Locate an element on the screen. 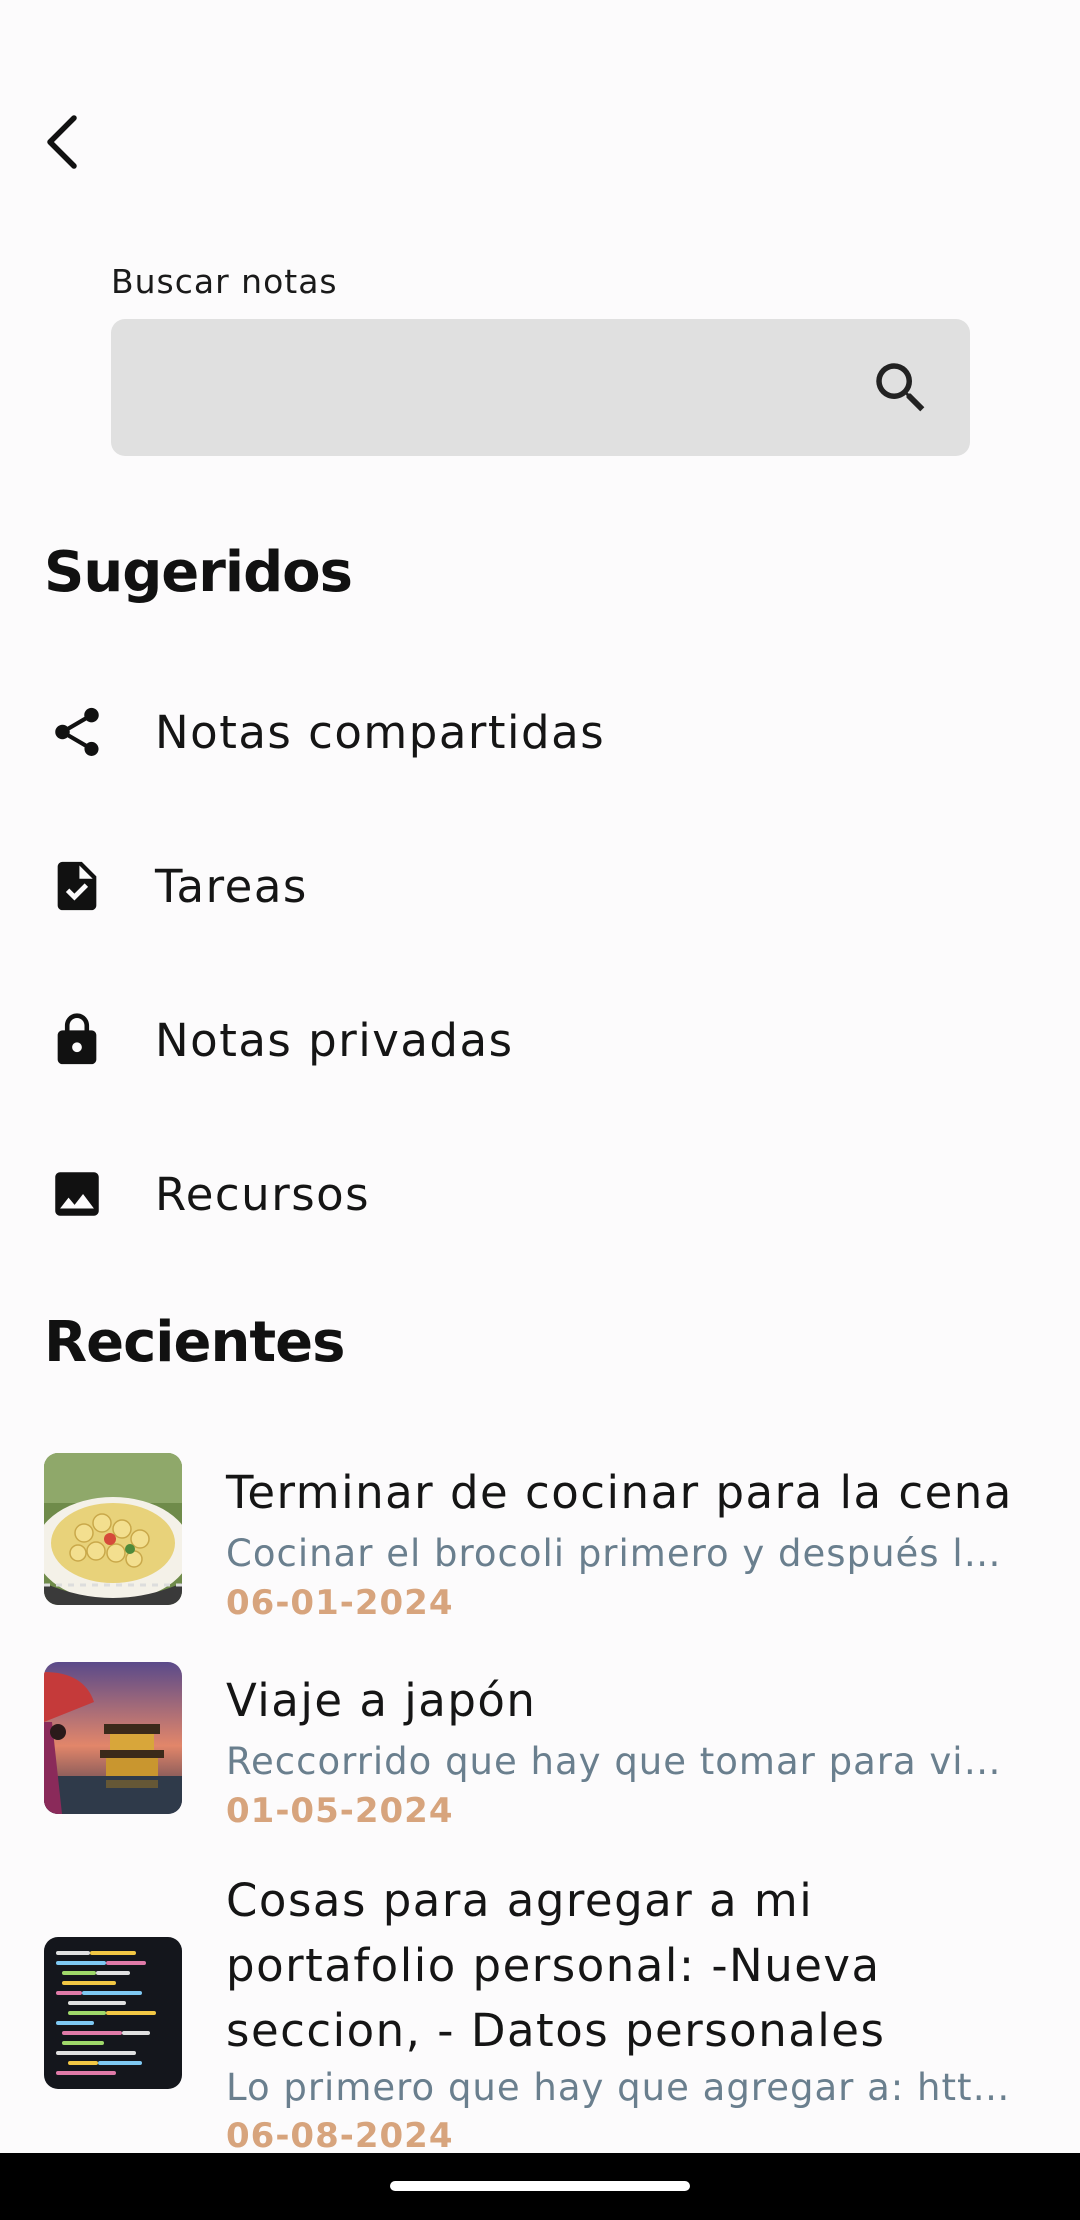 The height and width of the screenshot is (2220, 1080). suggested-item-private-notes: Notas privadas is located at coordinates (540, 1040).